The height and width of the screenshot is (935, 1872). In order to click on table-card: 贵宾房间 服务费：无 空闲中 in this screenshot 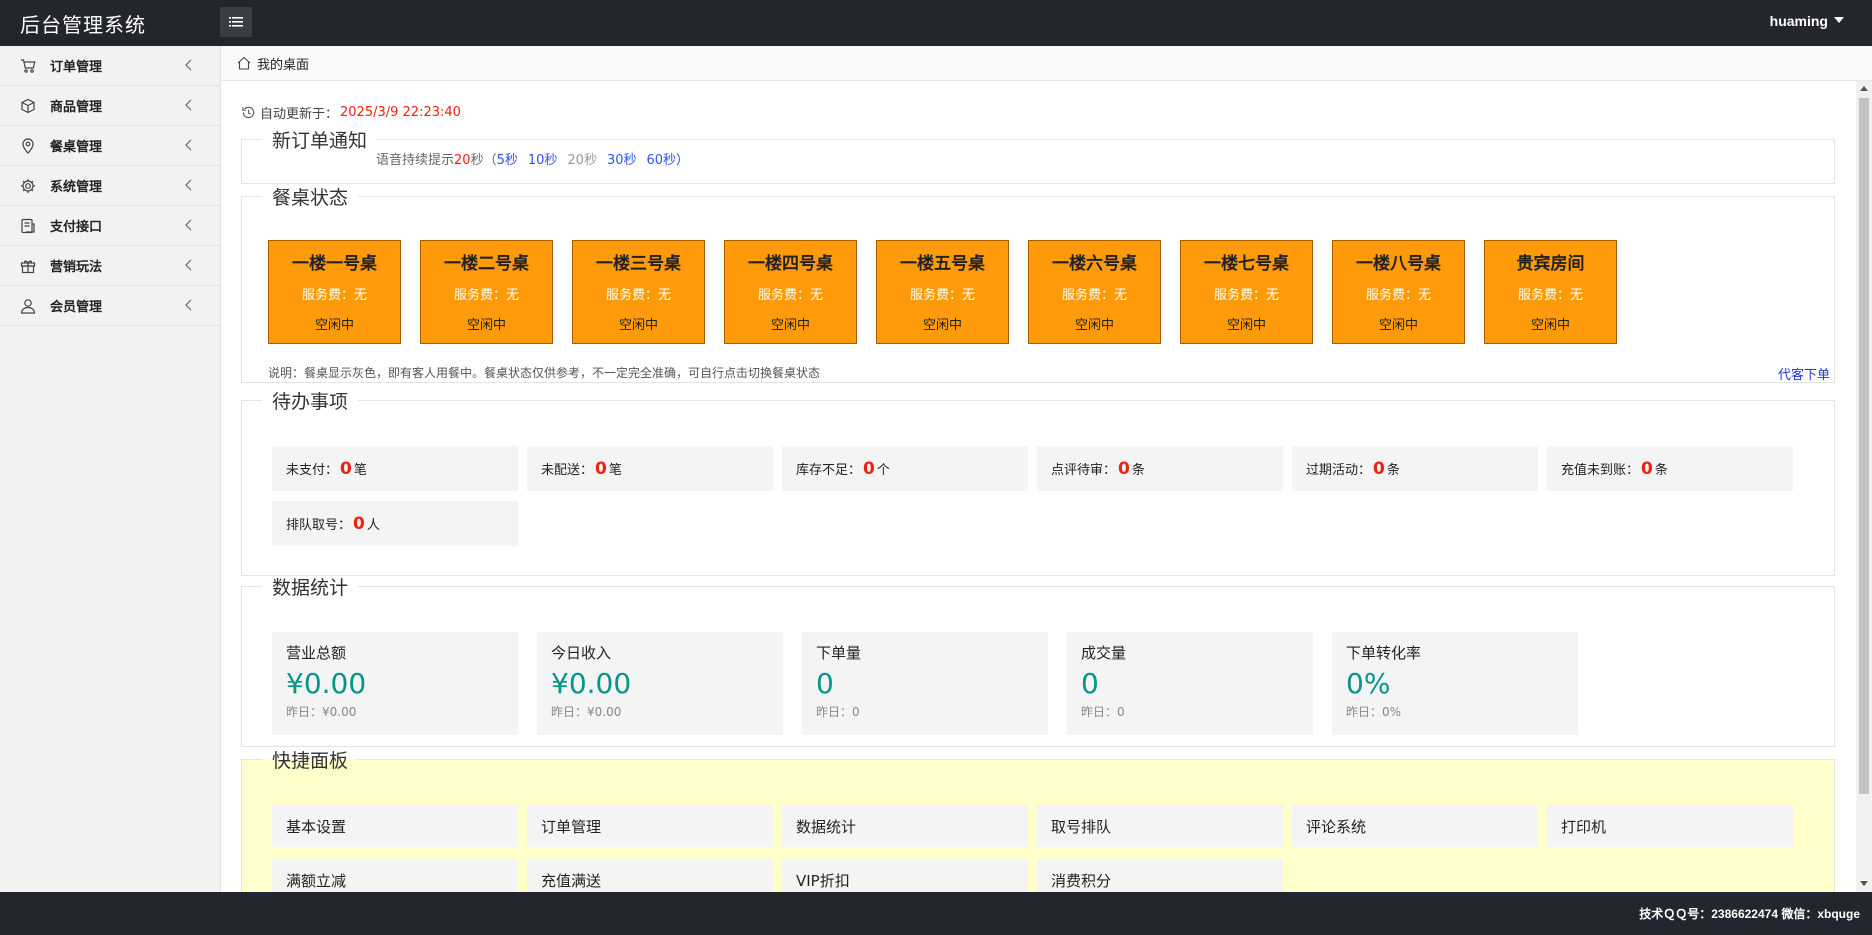, I will do `click(1550, 292)`.